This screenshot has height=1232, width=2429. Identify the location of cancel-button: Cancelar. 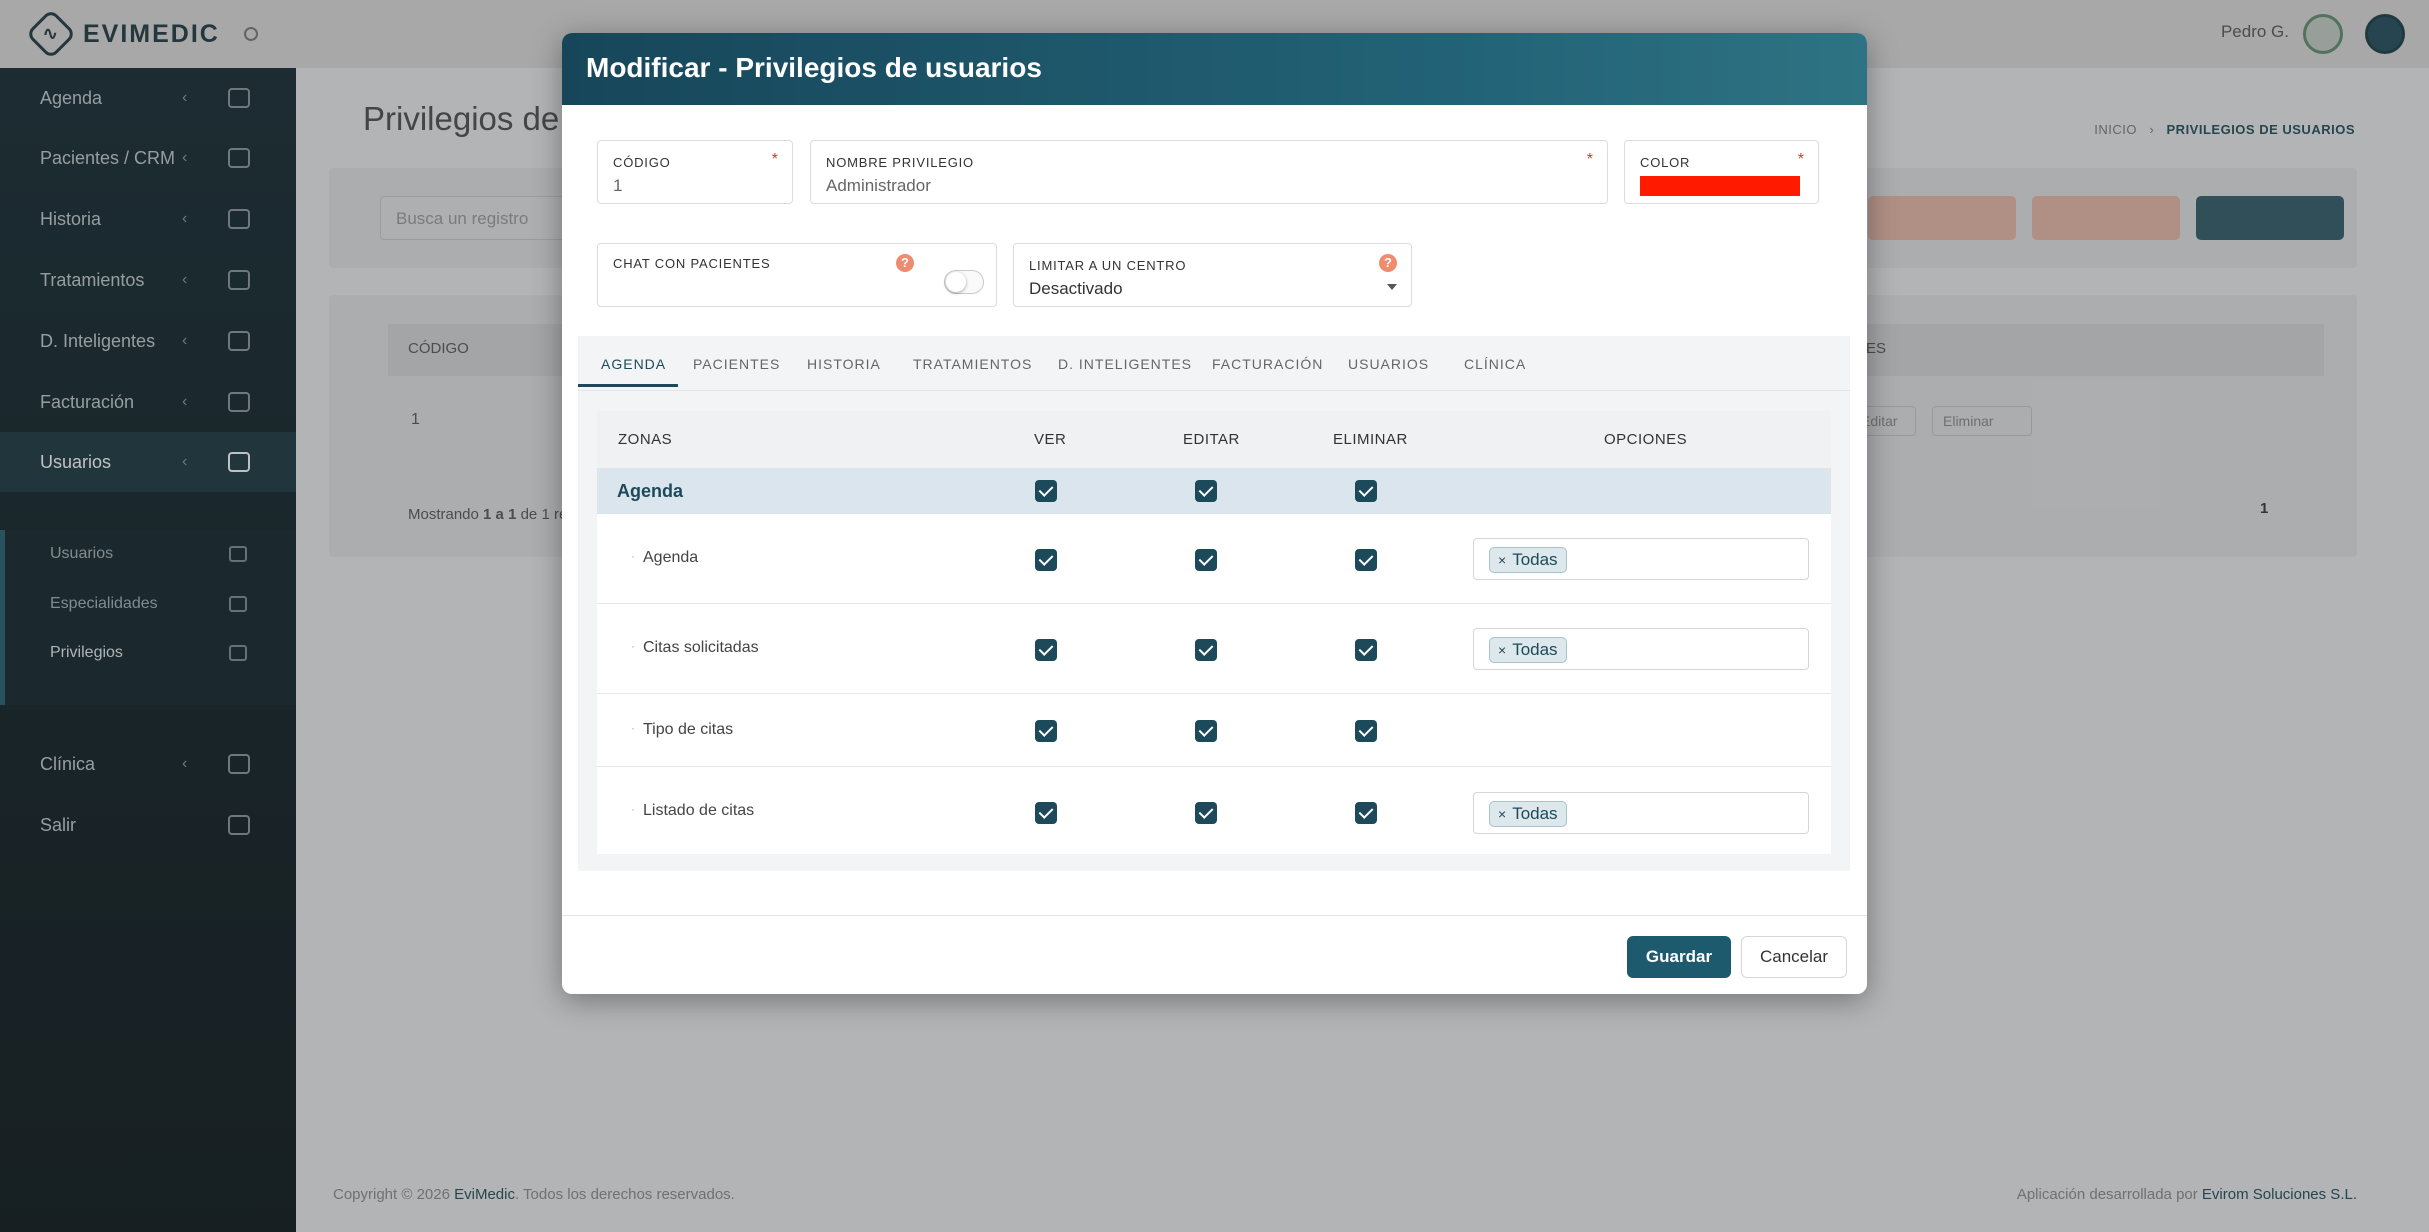
(1794, 957).